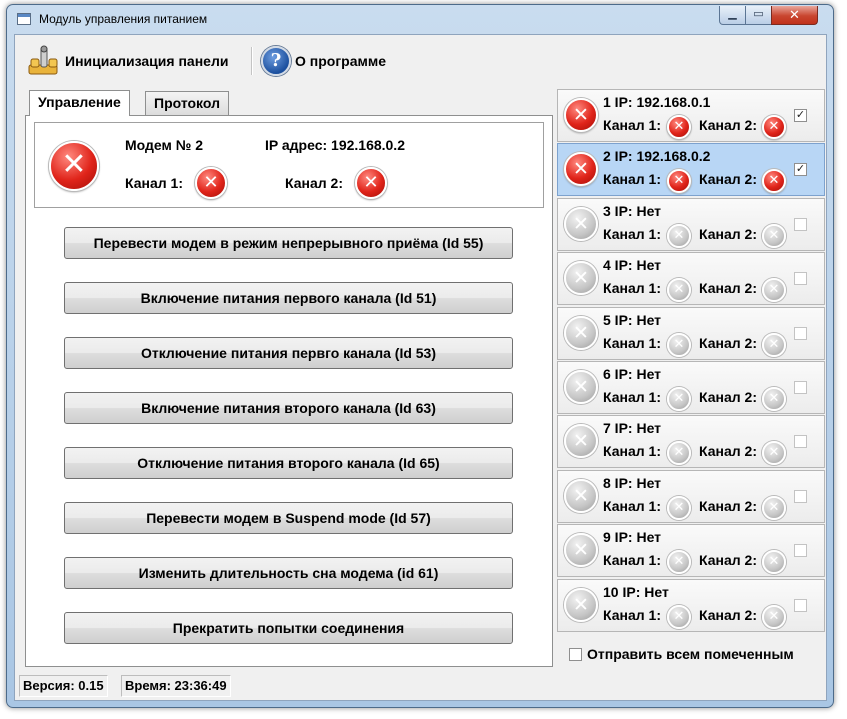 The image size is (847, 719). What do you see at coordinates (690, 654) in the screenshot?
I see `send-all-label: Отправить всем помеченным` at bounding box center [690, 654].